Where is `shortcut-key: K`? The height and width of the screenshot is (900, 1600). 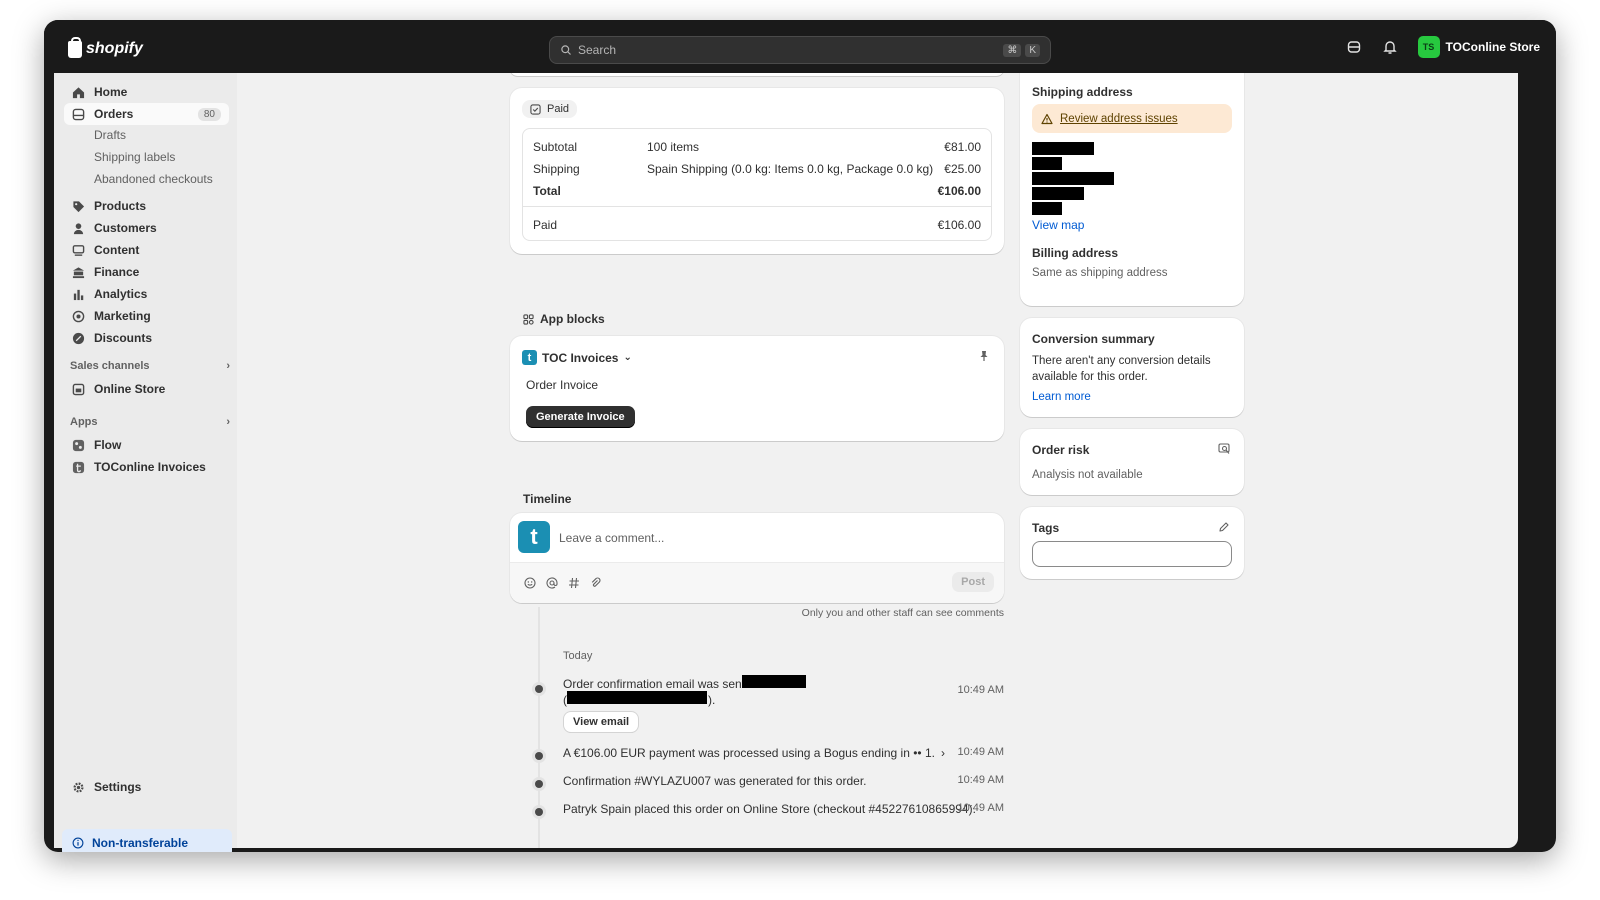
shortcut-key: K is located at coordinates (1032, 50).